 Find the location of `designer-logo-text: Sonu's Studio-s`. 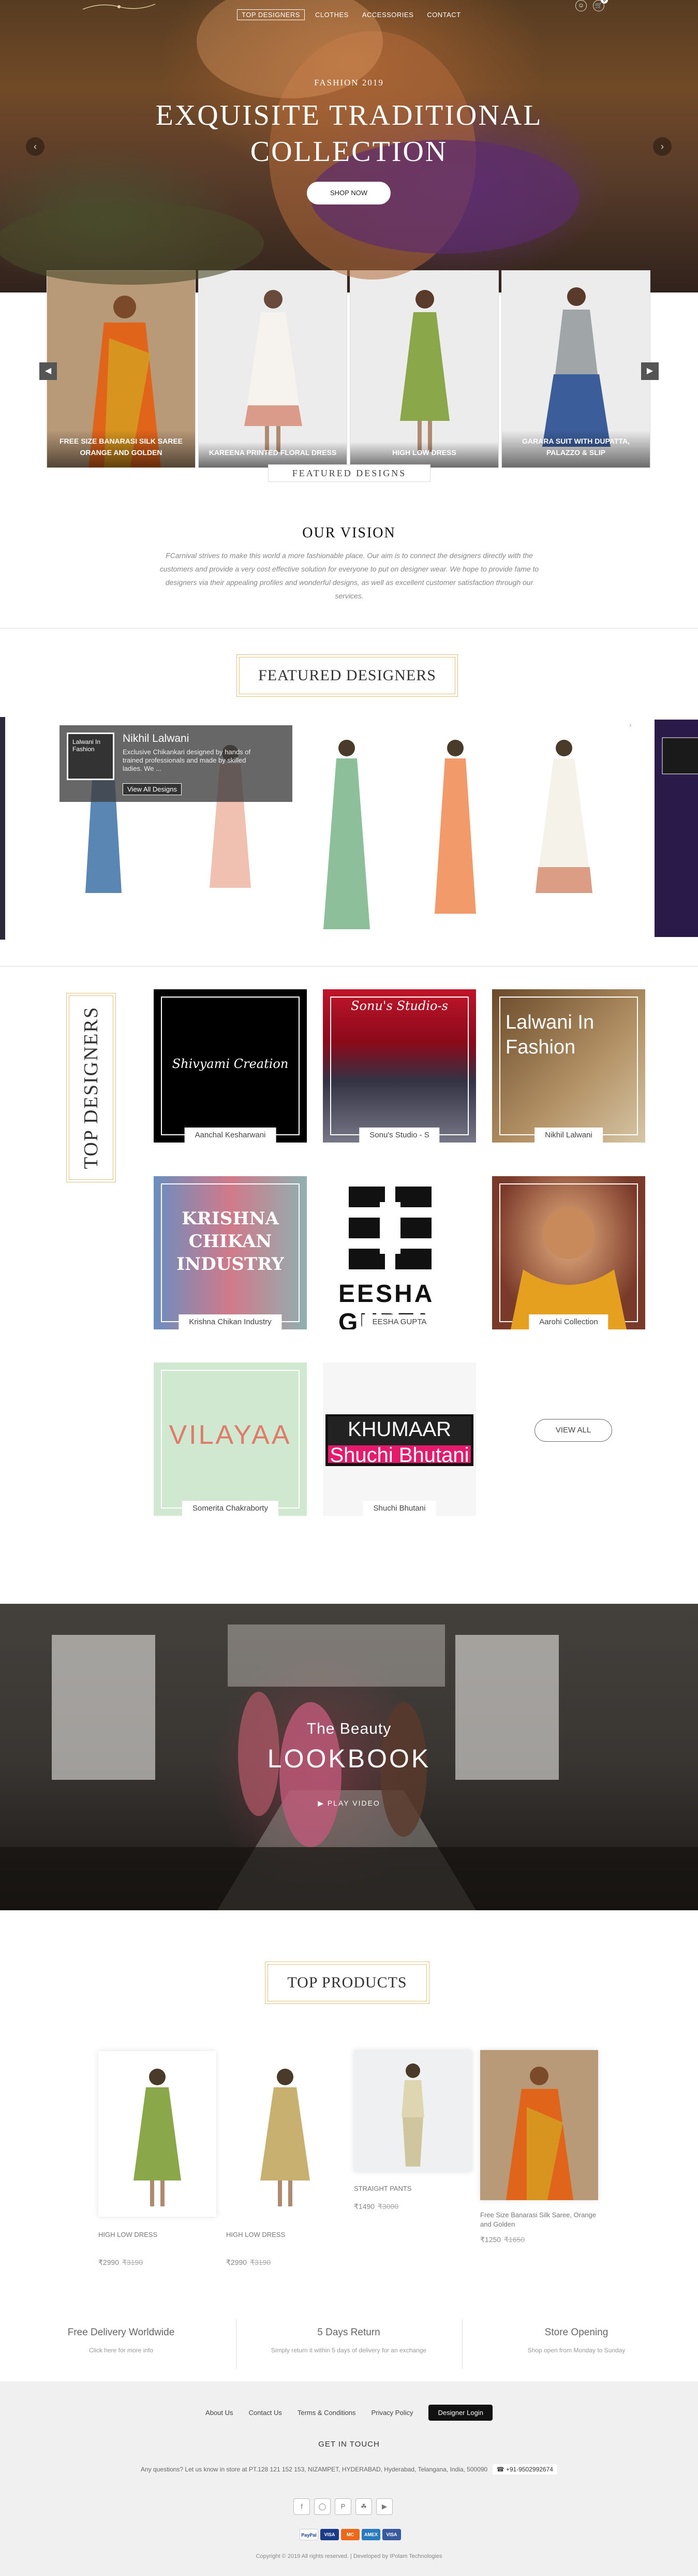

designer-logo-text: Sonu's Studio-s is located at coordinates (399, 1006).